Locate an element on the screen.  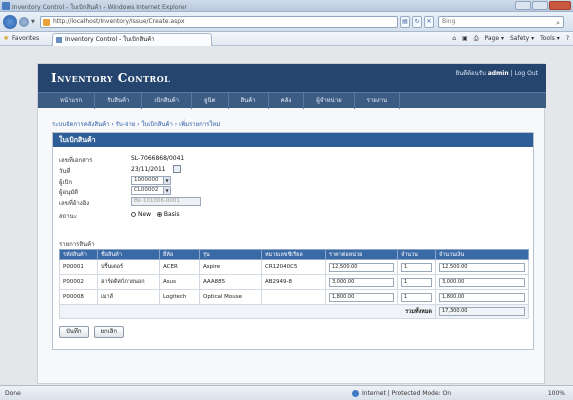
home-icon: ⌂ is located at coordinates (454, 39).